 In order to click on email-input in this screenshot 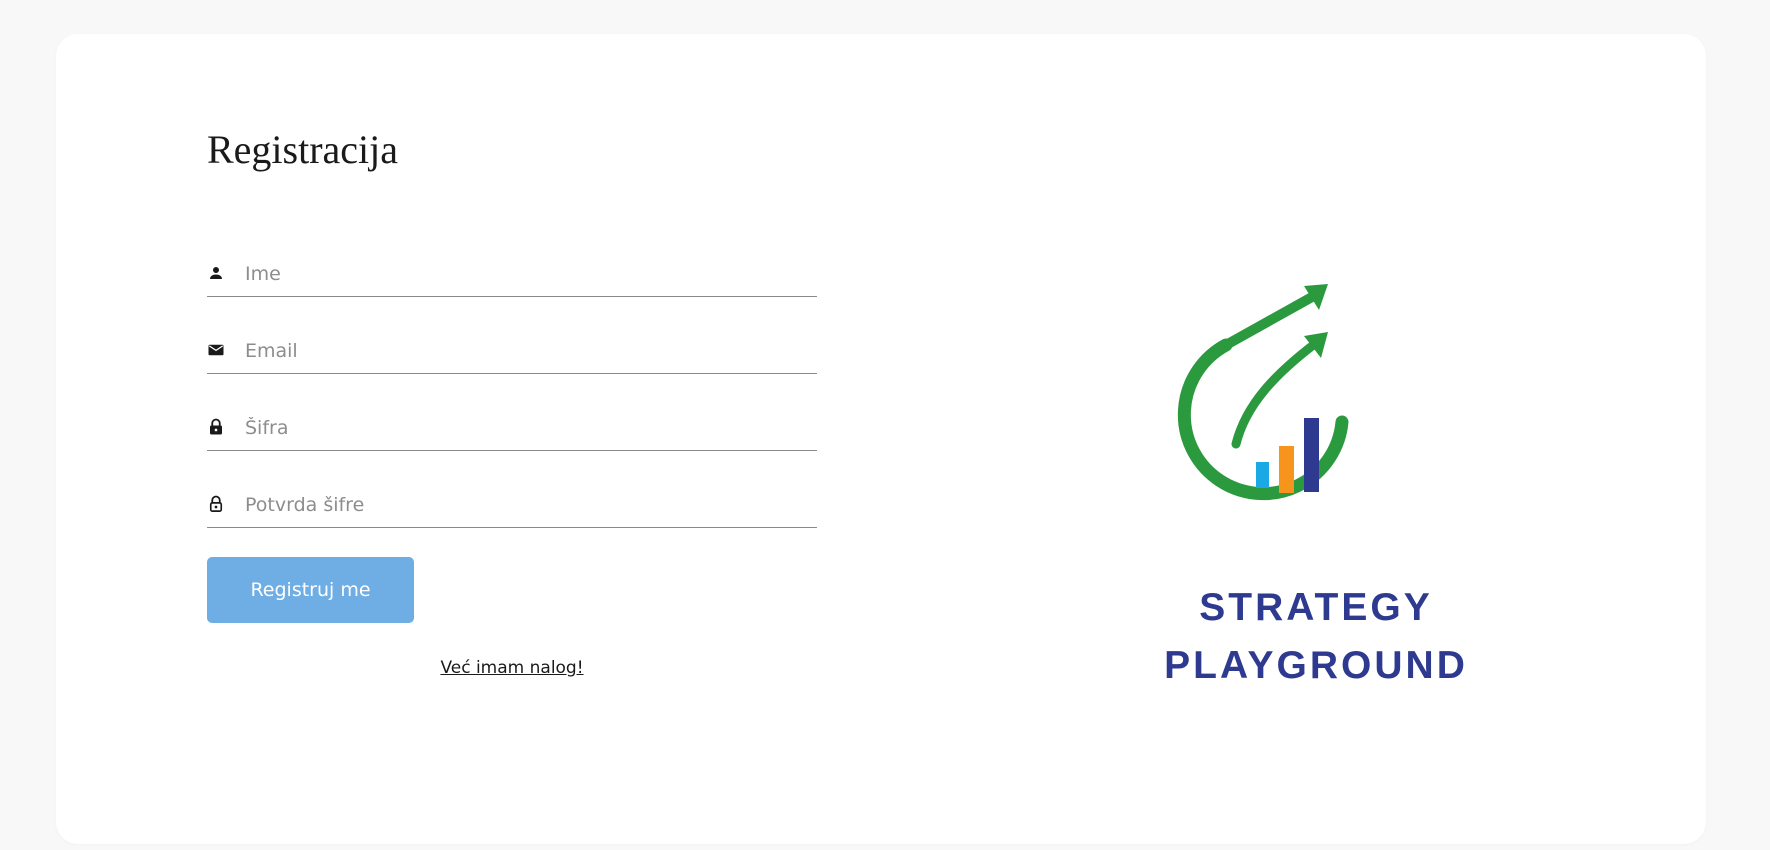, I will do `click(525, 351)`.